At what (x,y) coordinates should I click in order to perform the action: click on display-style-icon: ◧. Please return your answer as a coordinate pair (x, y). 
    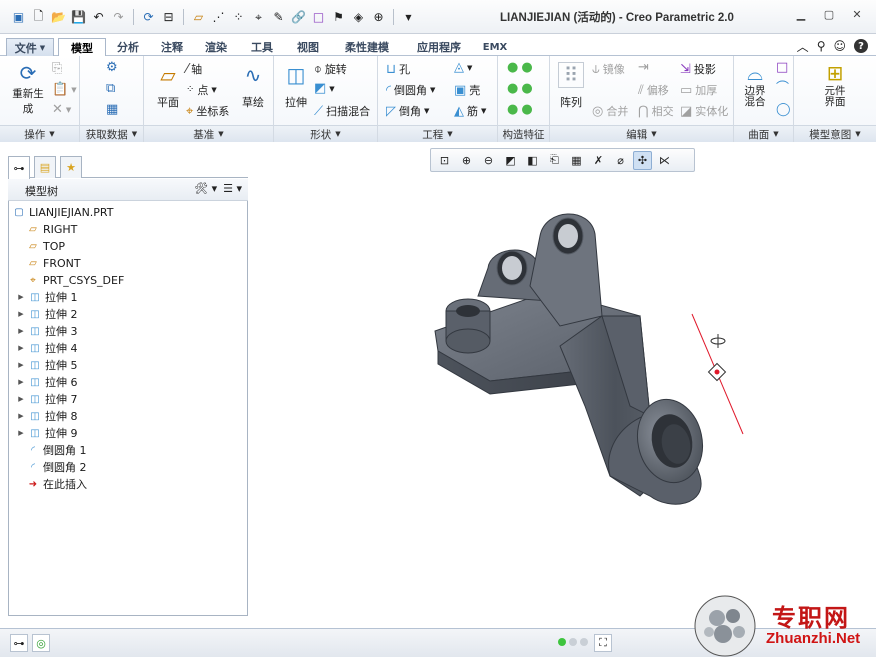
    Looking at the image, I should click on (532, 160).